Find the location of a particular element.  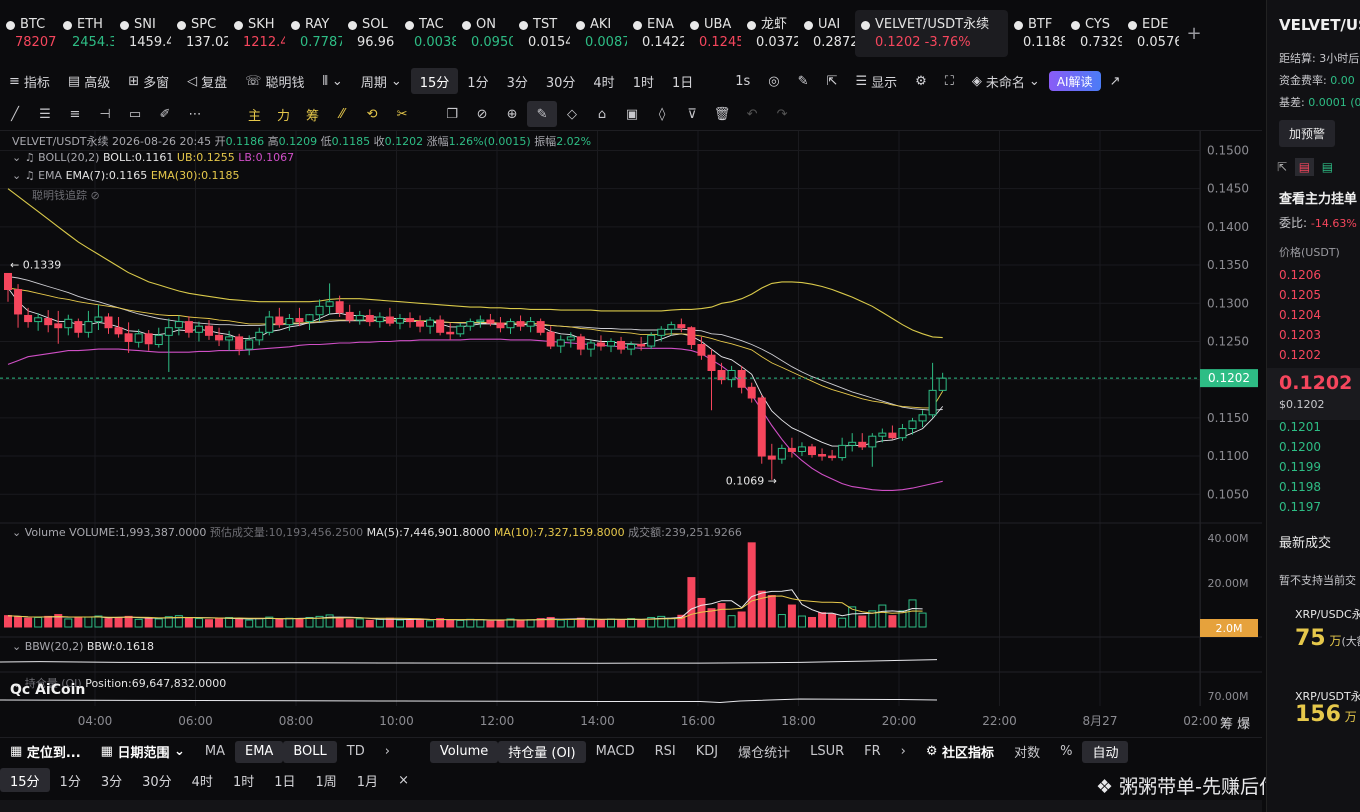

close-quickbar-icon: × is located at coordinates (403, 780).